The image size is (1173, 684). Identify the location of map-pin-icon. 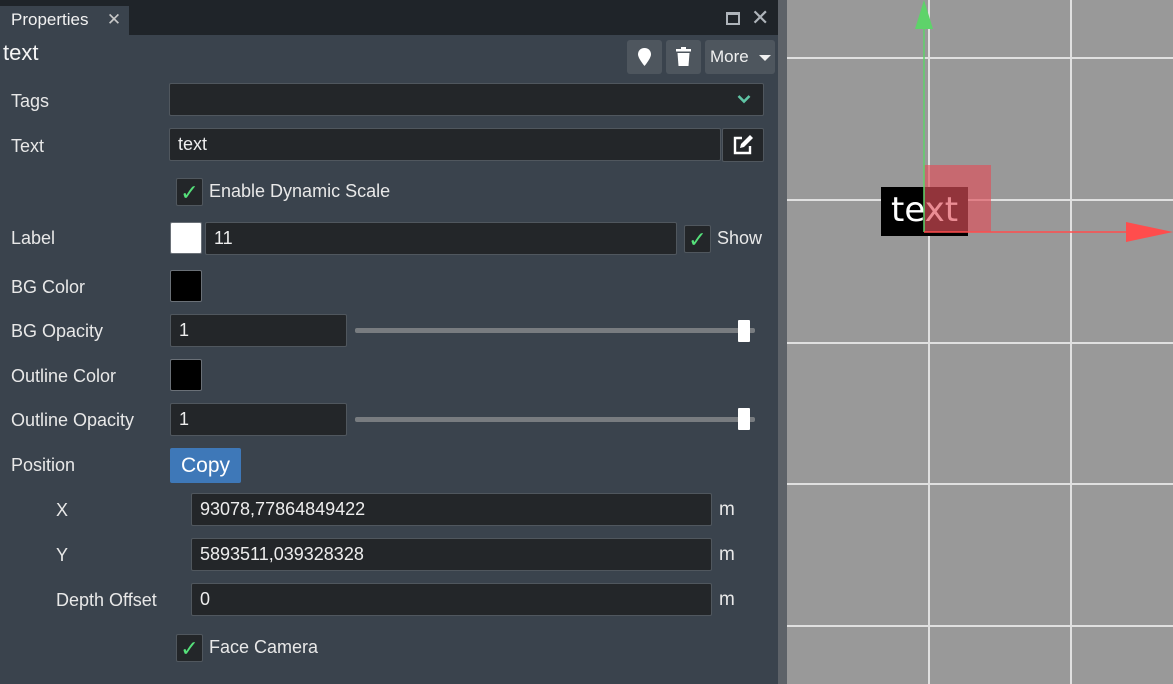
(644, 57).